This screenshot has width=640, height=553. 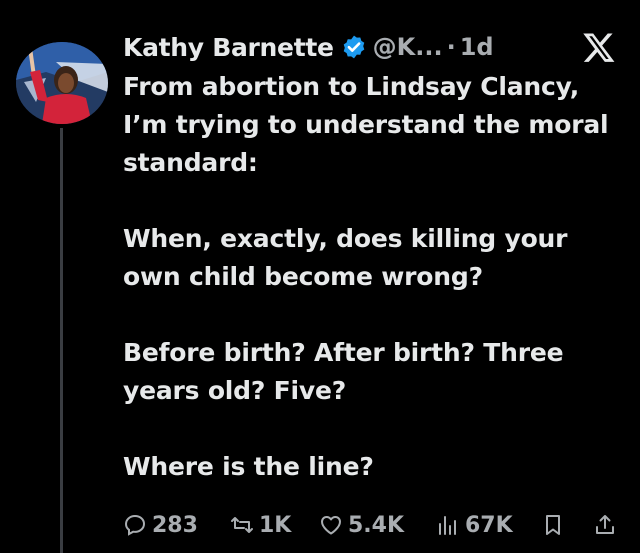 What do you see at coordinates (248, 466) in the screenshot?
I see `tweet-paragraph: Where is the line?` at bounding box center [248, 466].